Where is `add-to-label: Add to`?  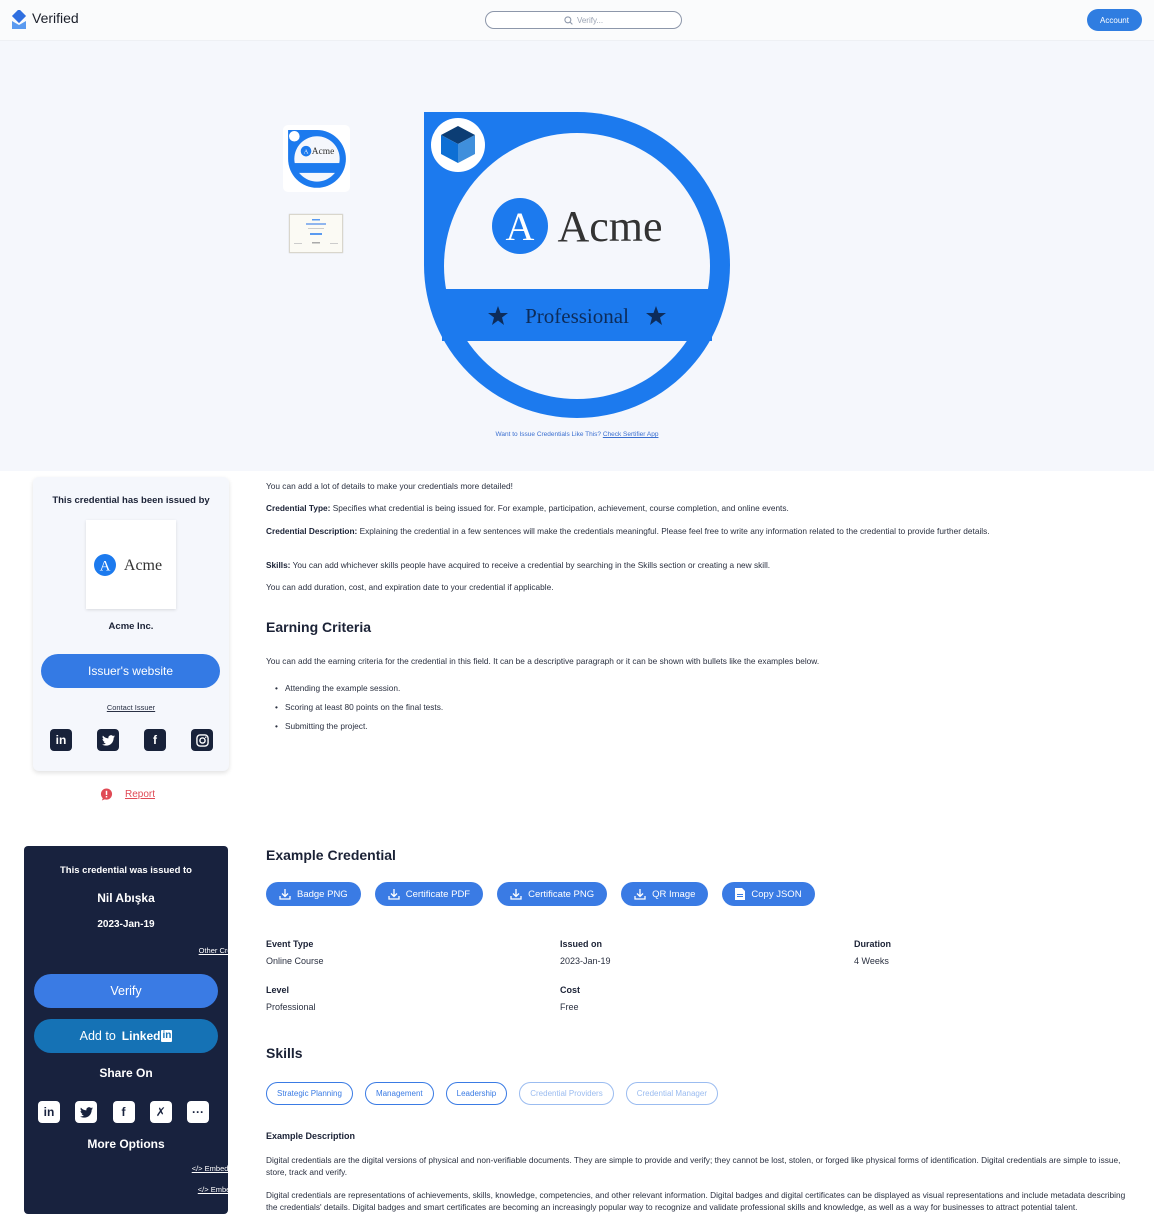
add-to-label: Add to is located at coordinates (97, 1036).